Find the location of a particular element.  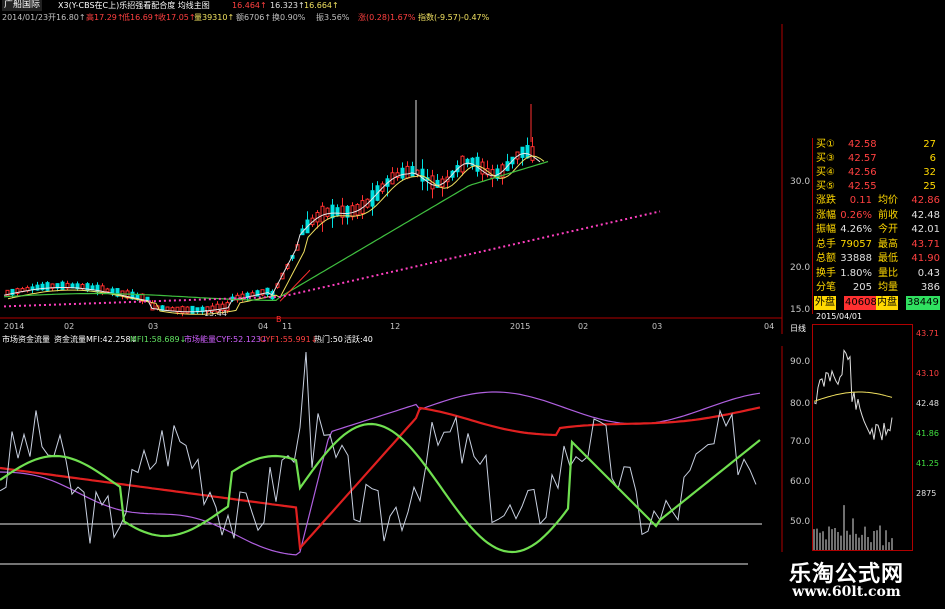

intraday-y-ticks: 43.71 43.10 is located at coordinates (927, 353).